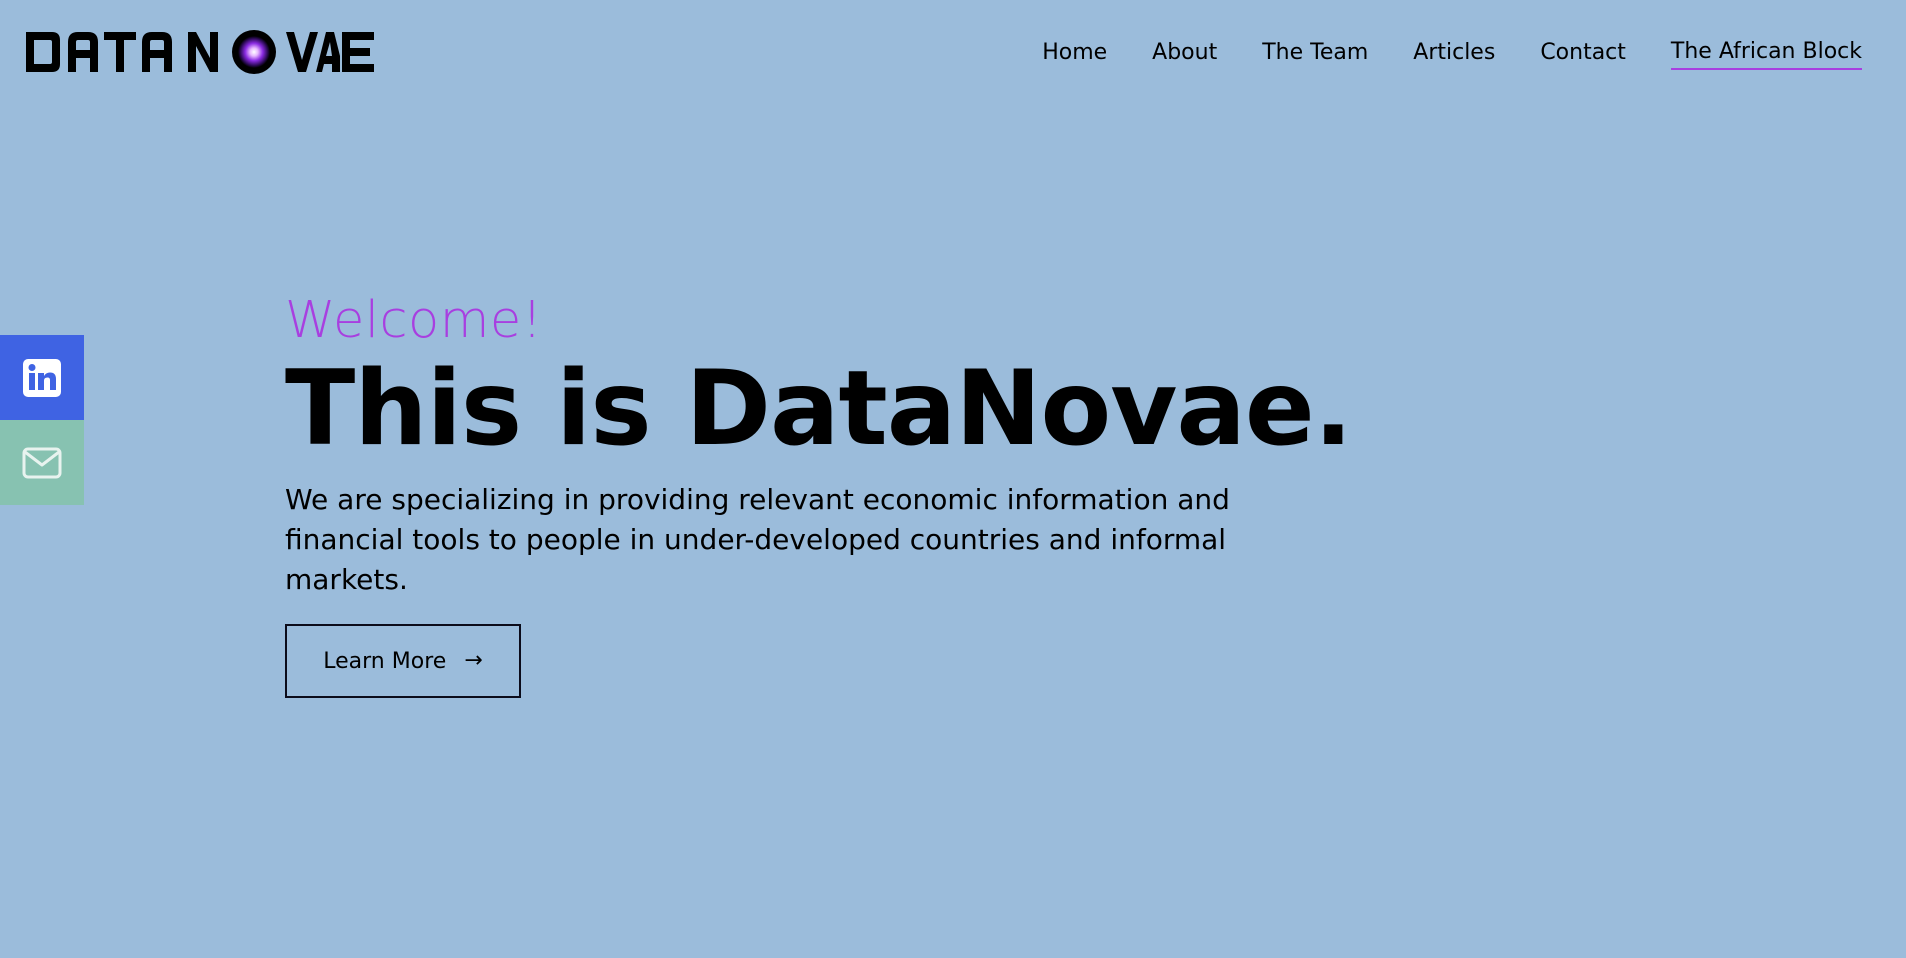 The width and height of the screenshot is (1906, 958). Describe the element at coordinates (1074, 54) in the screenshot. I see `nav-link-home: Home` at that location.